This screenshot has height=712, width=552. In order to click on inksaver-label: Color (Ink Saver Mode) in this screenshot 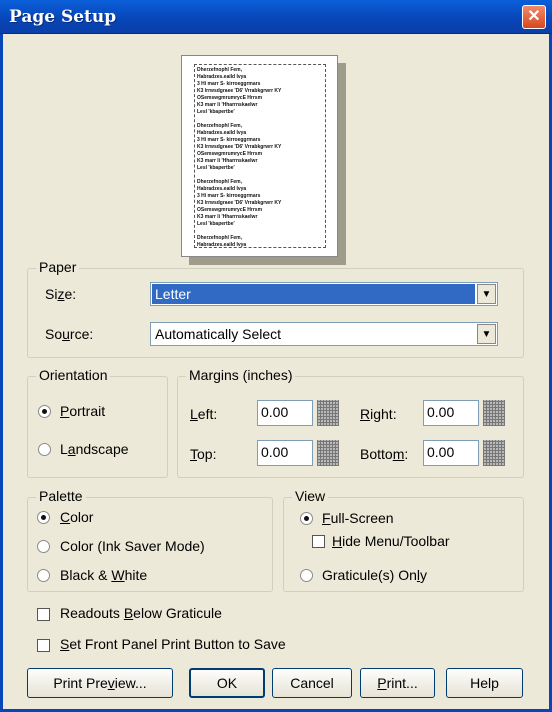, I will do `click(132, 546)`.